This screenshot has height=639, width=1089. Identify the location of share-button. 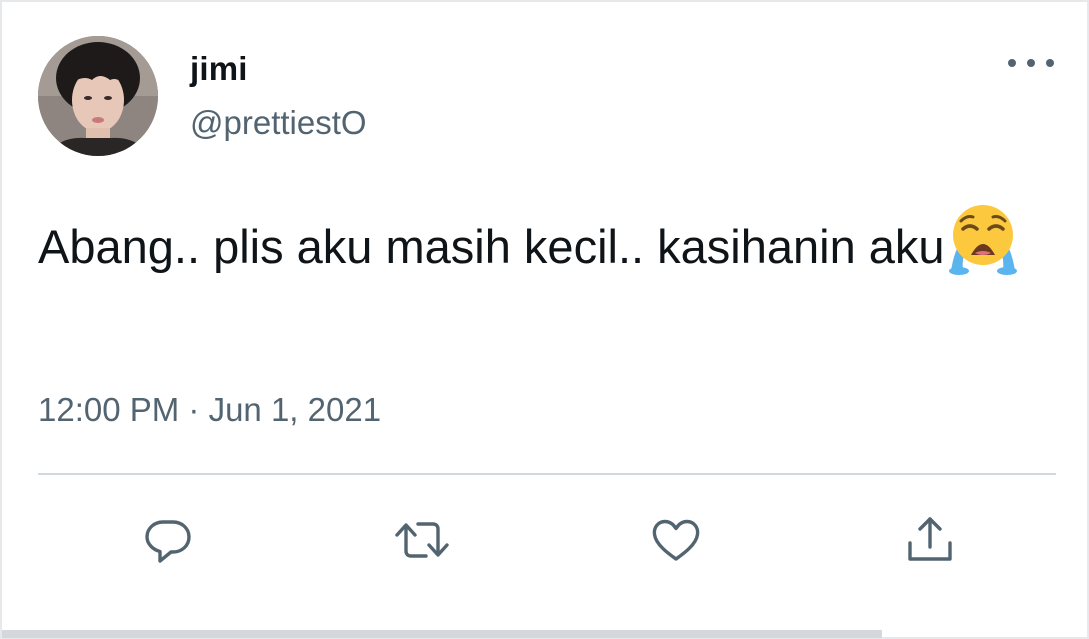
(930, 540).